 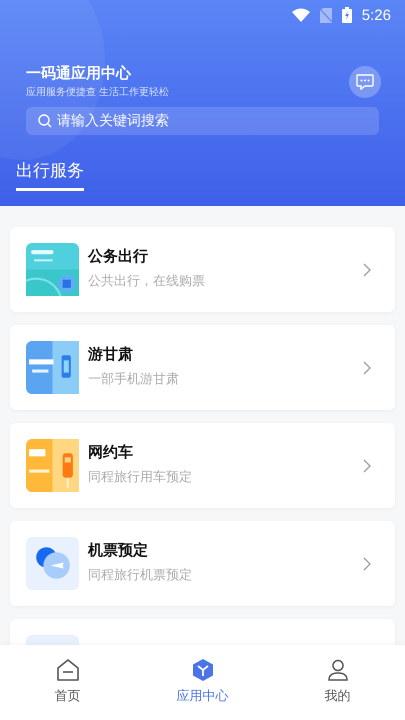 I want to click on battery-charging-icon, so click(x=347, y=15).